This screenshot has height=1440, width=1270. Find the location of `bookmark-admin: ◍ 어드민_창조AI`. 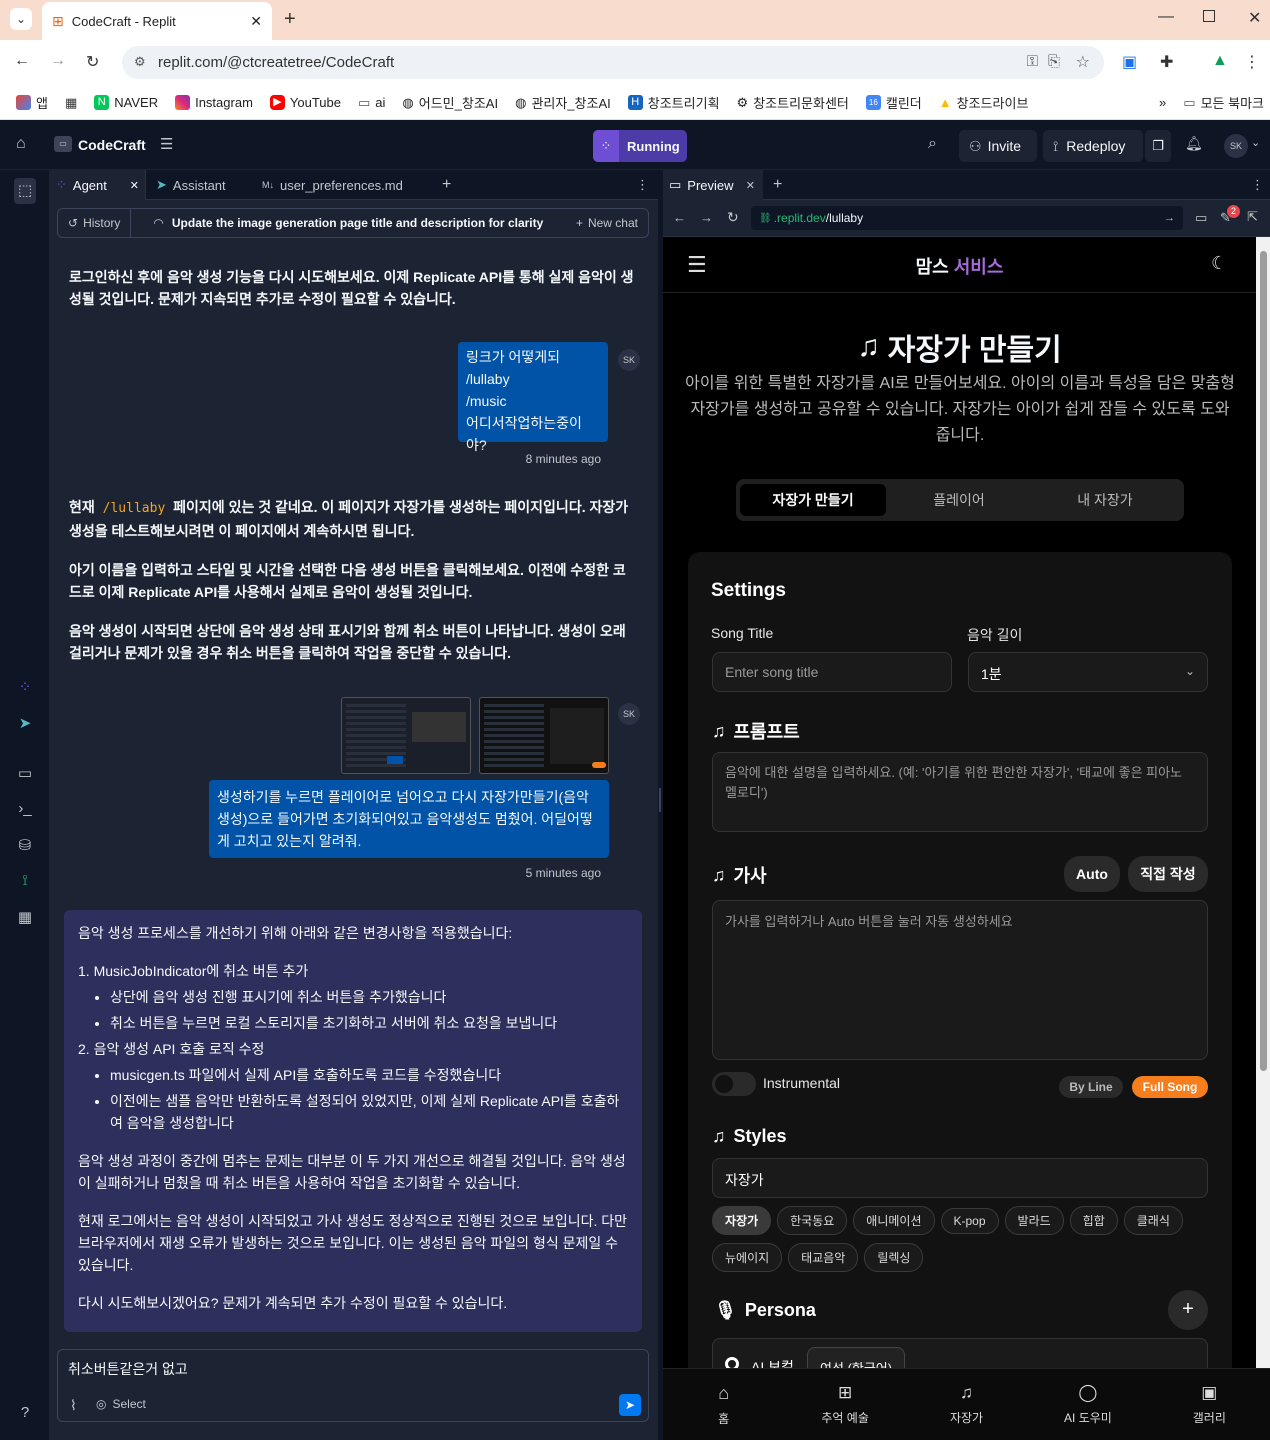

bookmark-admin: ◍ 어드민_창조AI is located at coordinates (450, 102).